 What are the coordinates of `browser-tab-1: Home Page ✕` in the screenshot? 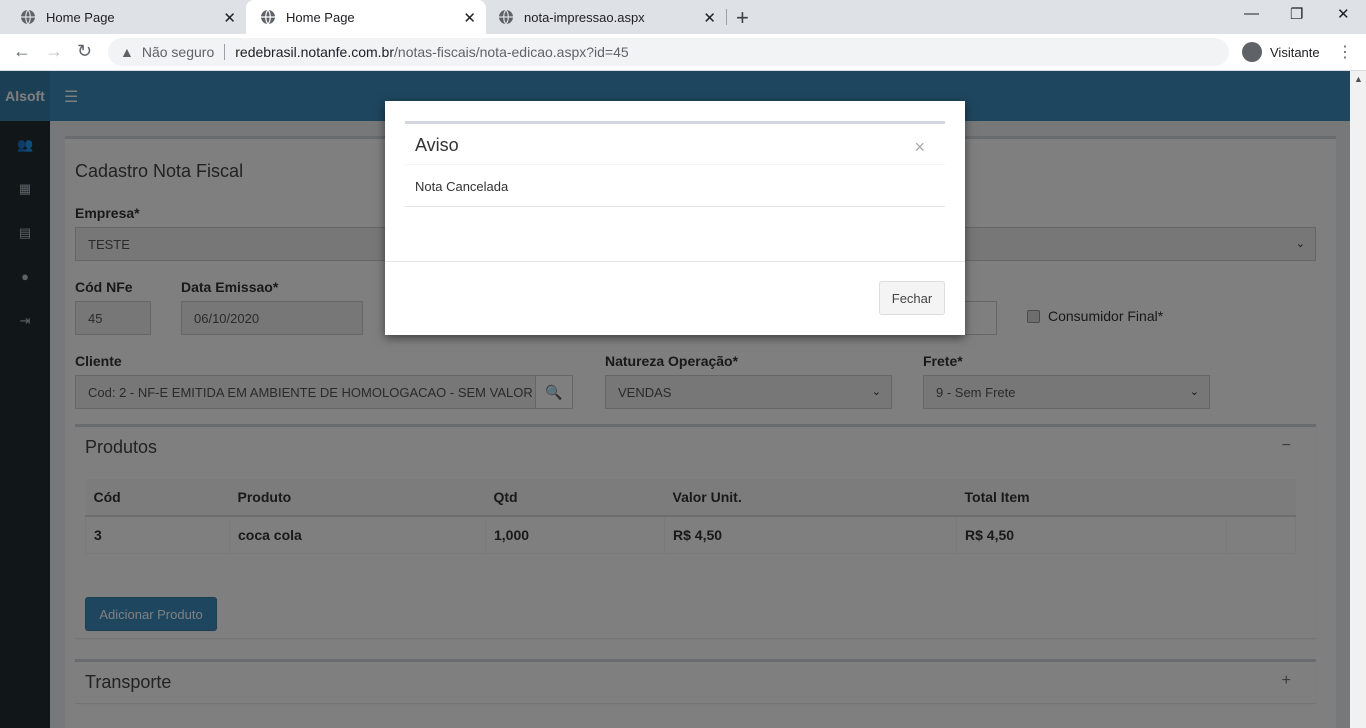 It's located at (123, 17).